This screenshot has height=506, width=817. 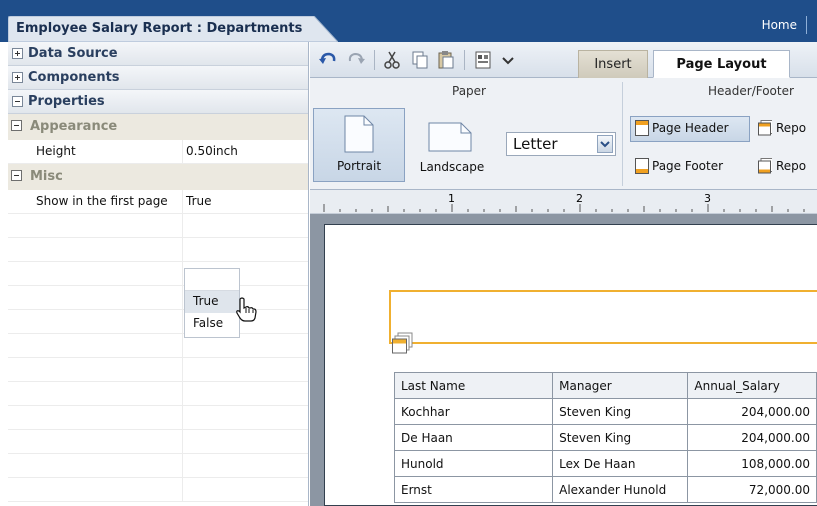 I want to click on property-key: Height, so click(x=56, y=151).